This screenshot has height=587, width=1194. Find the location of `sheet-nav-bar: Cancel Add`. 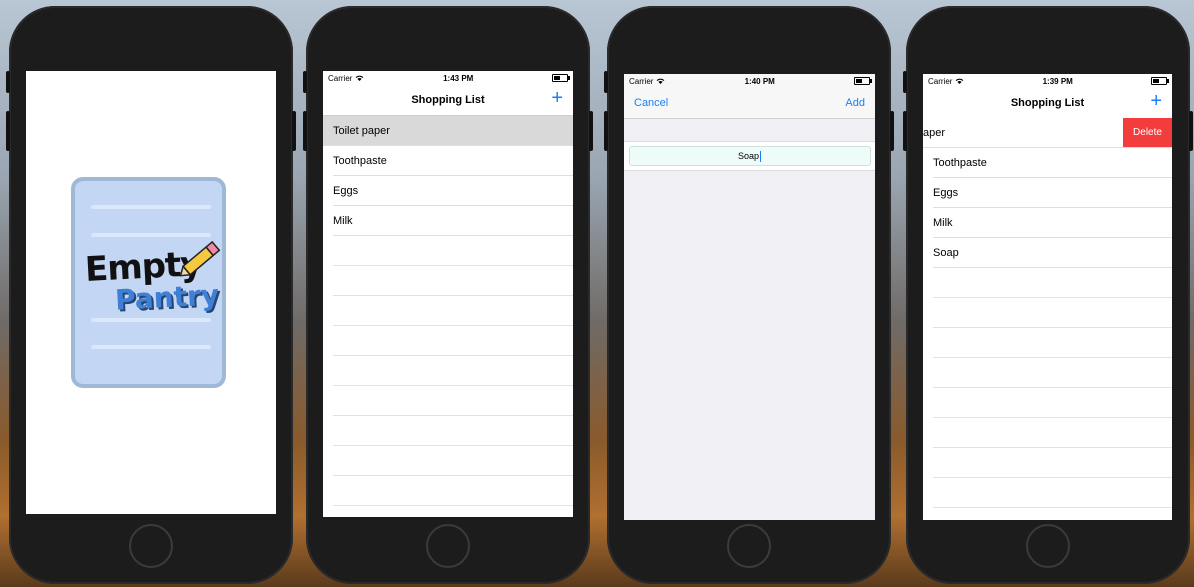

sheet-nav-bar: Cancel Add is located at coordinates (749, 103).